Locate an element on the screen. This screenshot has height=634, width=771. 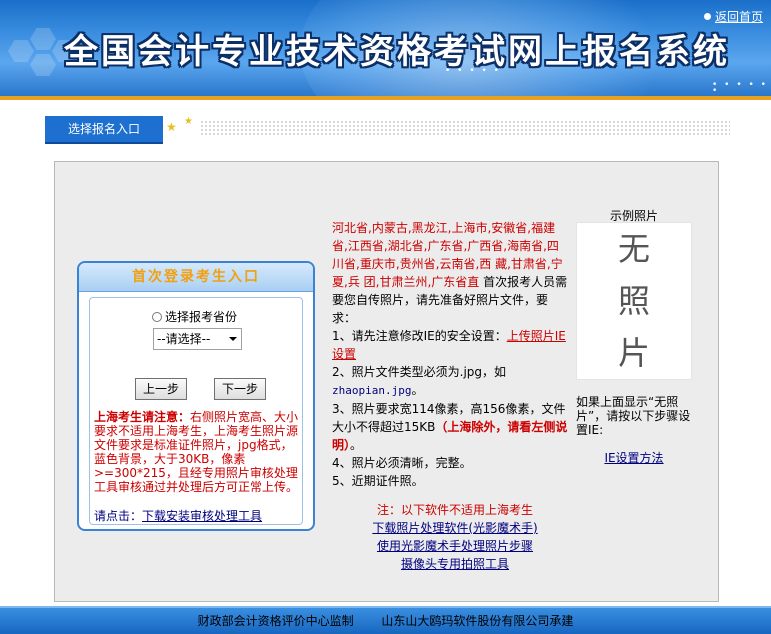
sample-photo: 无 照 片 is located at coordinates (634, 301).